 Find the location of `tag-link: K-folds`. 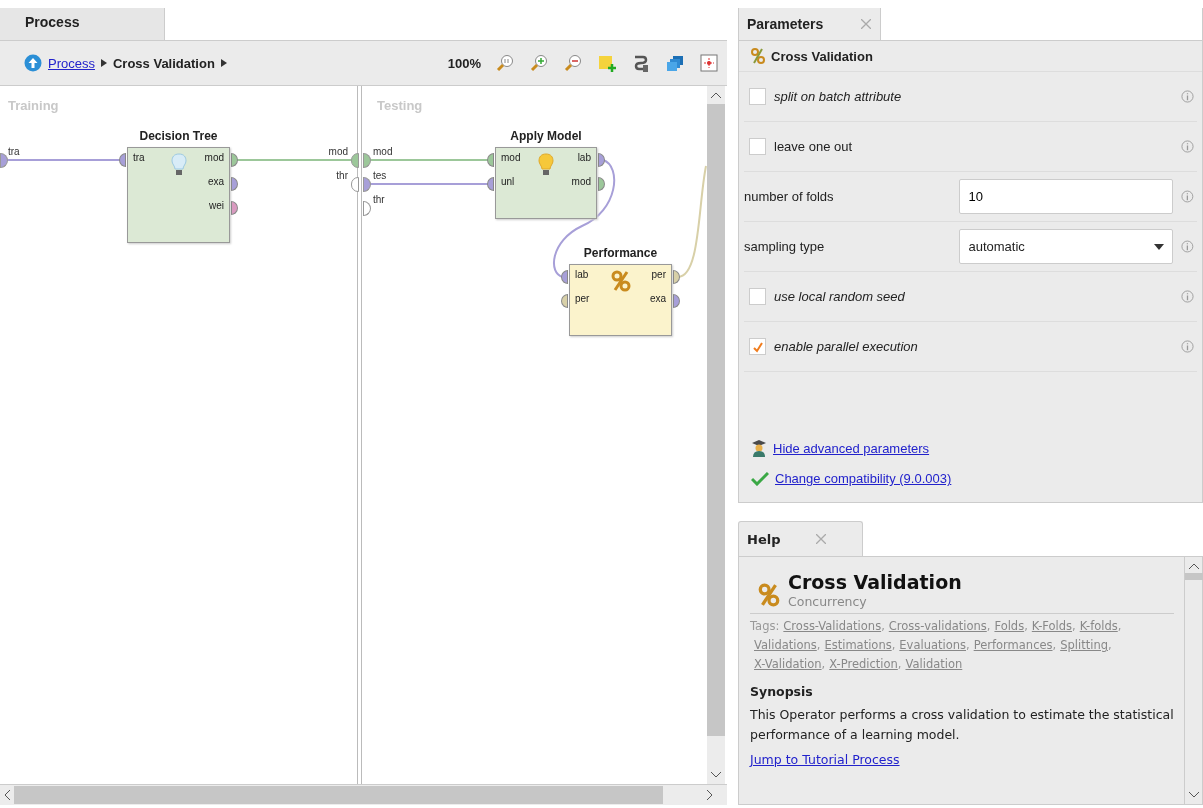

tag-link: K-folds is located at coordinates (1098, 626).